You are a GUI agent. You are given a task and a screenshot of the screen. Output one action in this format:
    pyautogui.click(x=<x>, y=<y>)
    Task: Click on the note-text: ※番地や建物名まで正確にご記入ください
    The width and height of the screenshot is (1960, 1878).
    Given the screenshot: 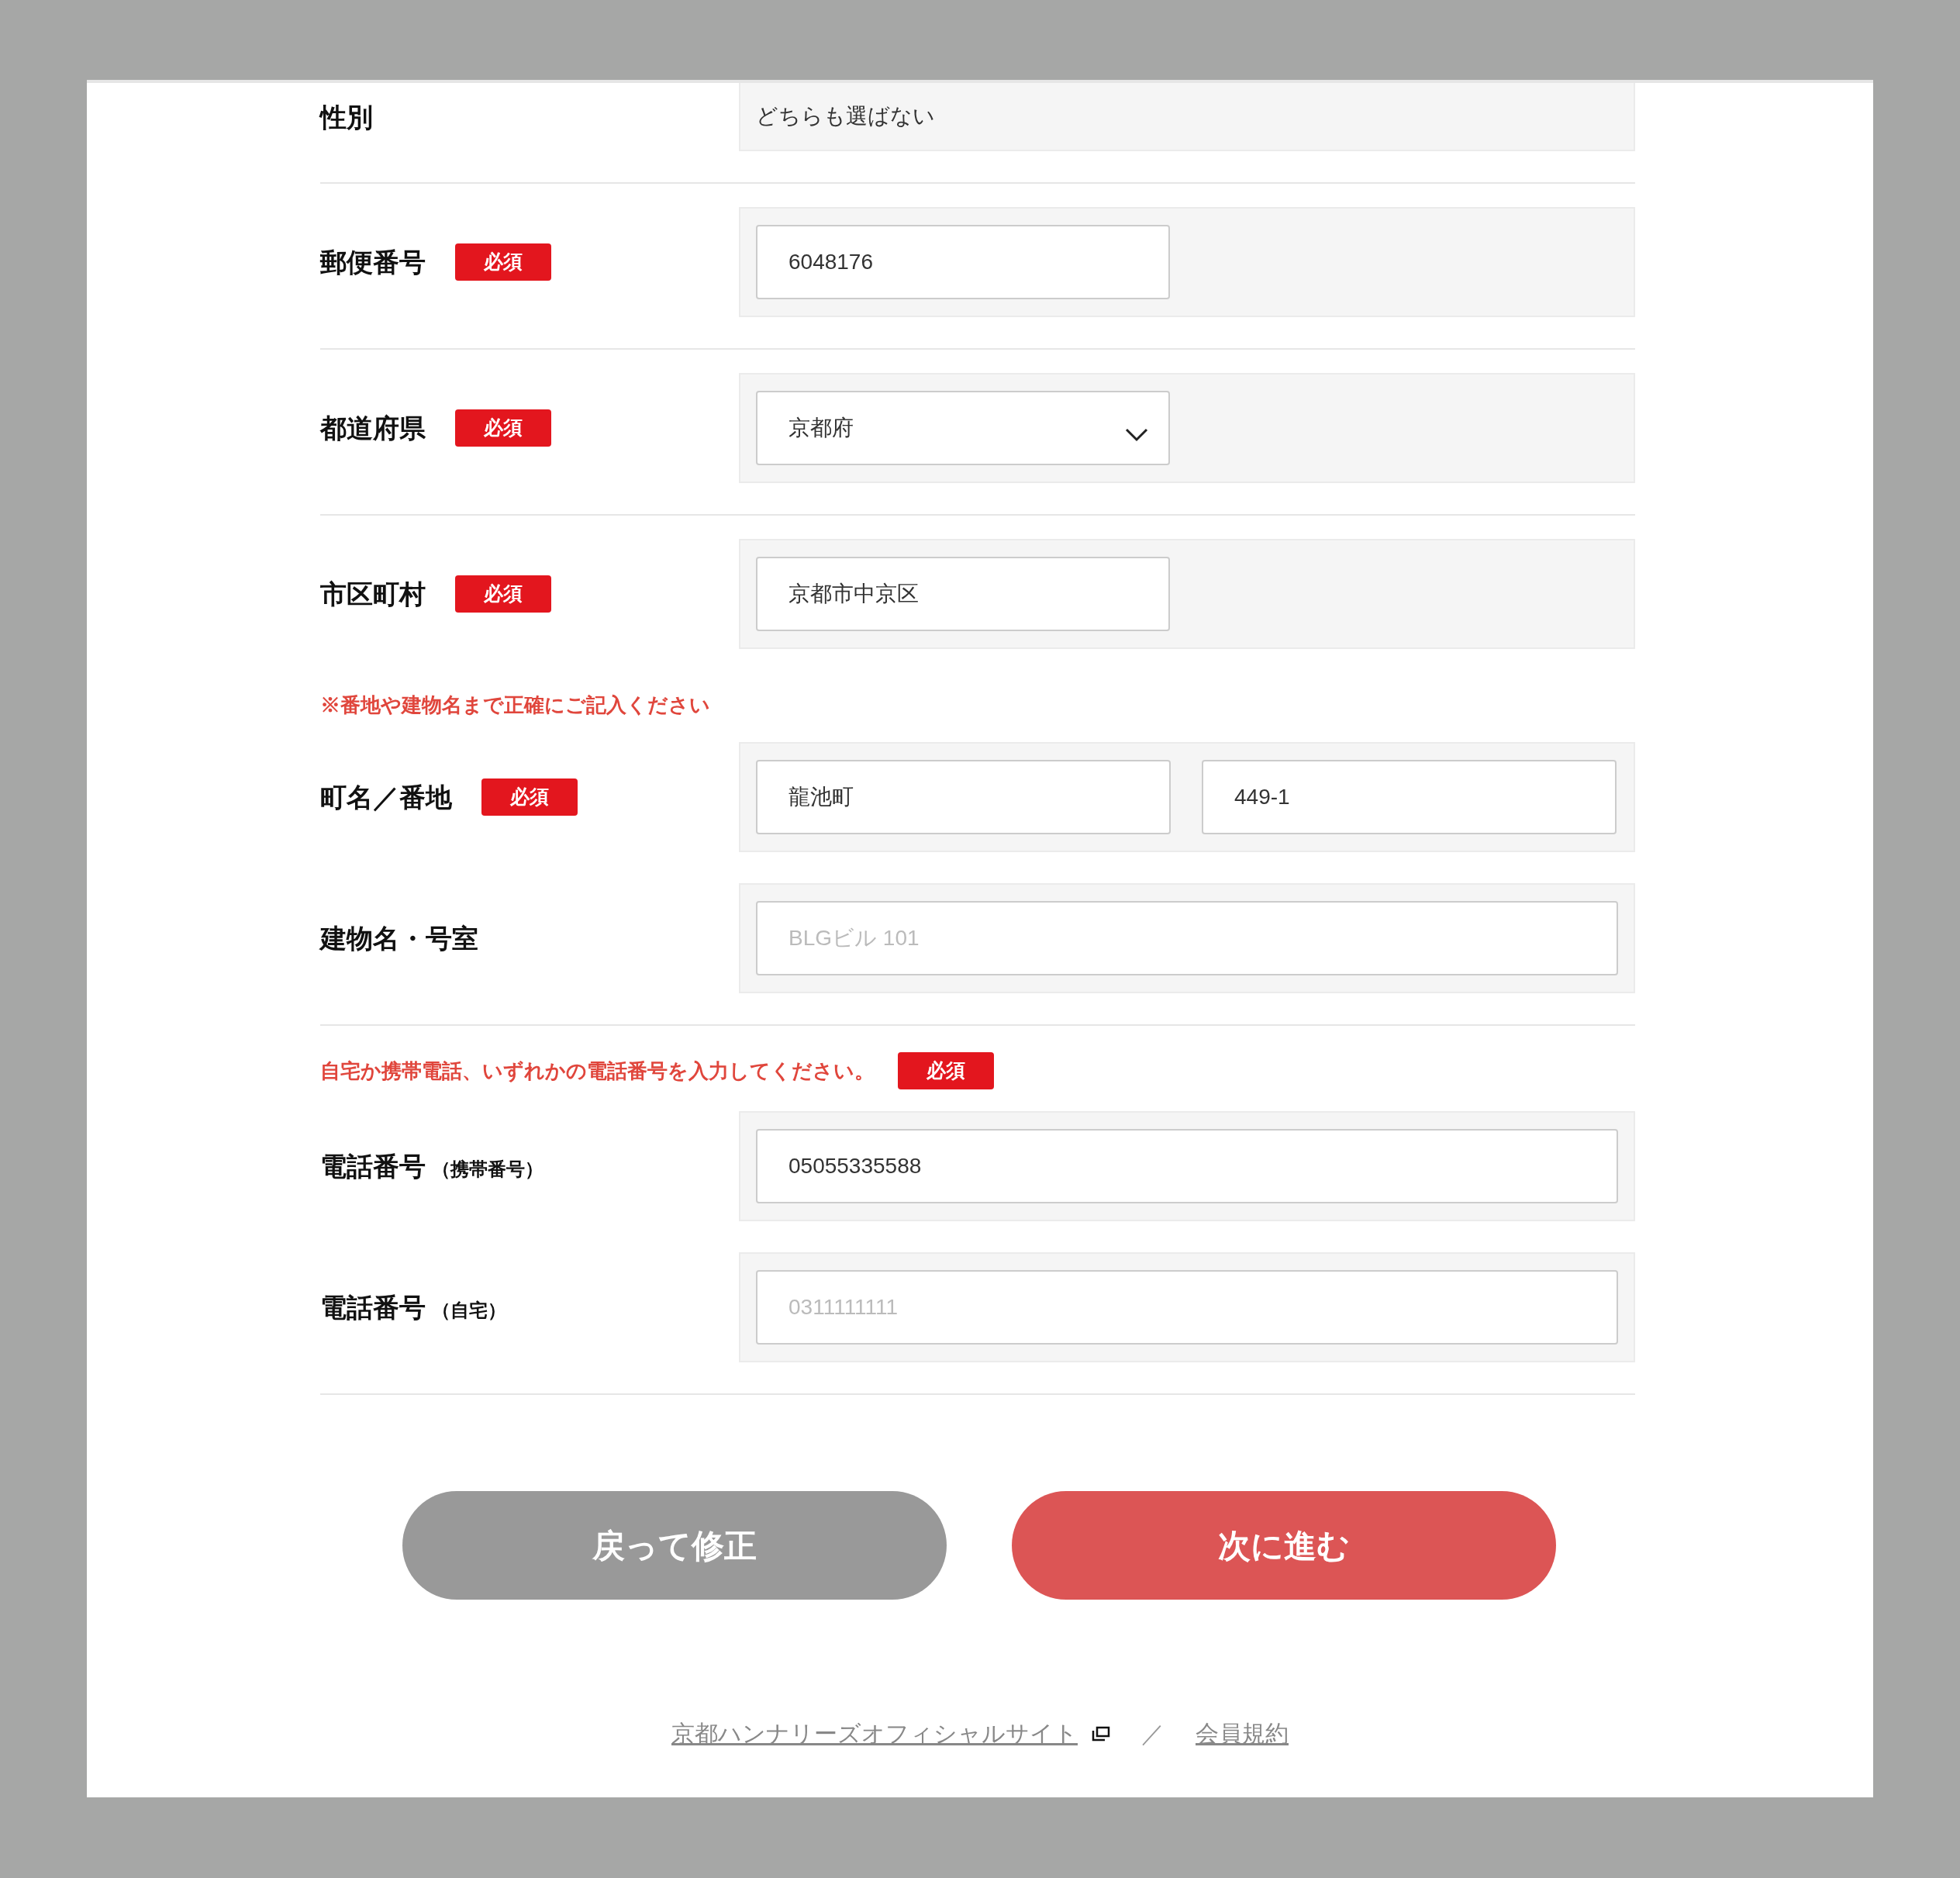 What is the action you would take?
    pyautogui.click(x=515, y=705)
    